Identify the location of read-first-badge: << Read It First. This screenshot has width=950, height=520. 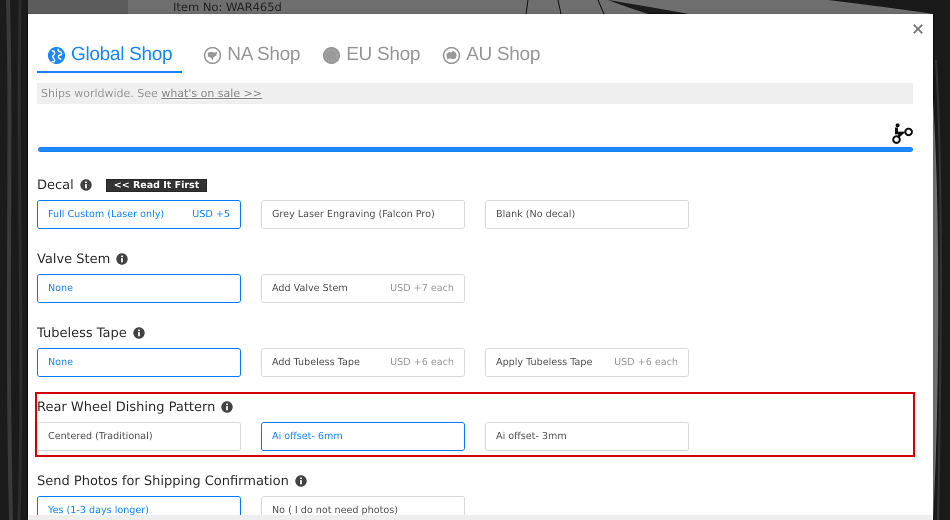
(157, 185).